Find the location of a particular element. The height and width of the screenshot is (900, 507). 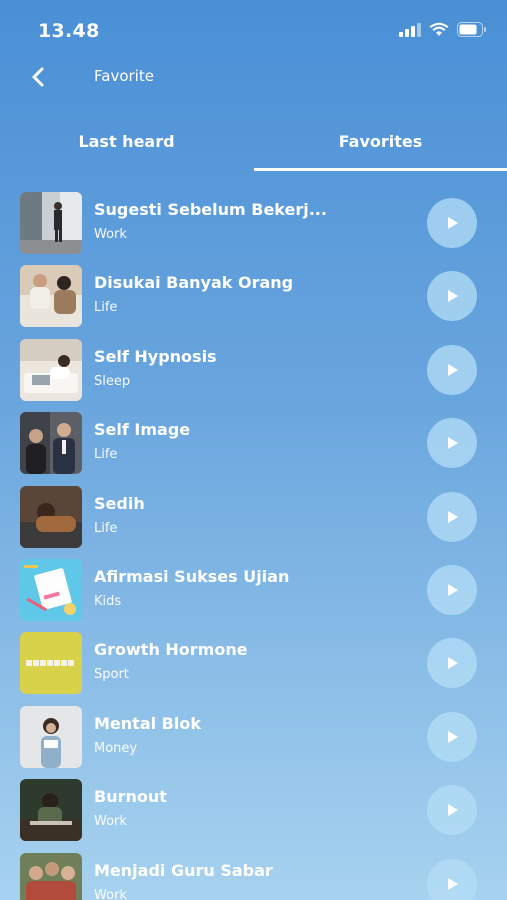

wifi-icon is located at coordinates (439, 29).